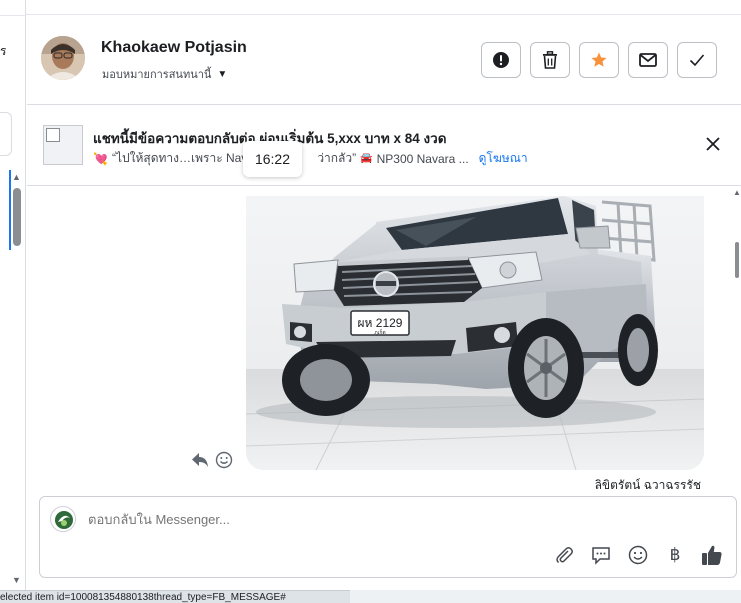 Image resolution: width=741 pixels, height=603 pixels. What do you see at coordinates (63, 519) in the screenshot?
I see `page-avatar` at bounding box center [63, 519].